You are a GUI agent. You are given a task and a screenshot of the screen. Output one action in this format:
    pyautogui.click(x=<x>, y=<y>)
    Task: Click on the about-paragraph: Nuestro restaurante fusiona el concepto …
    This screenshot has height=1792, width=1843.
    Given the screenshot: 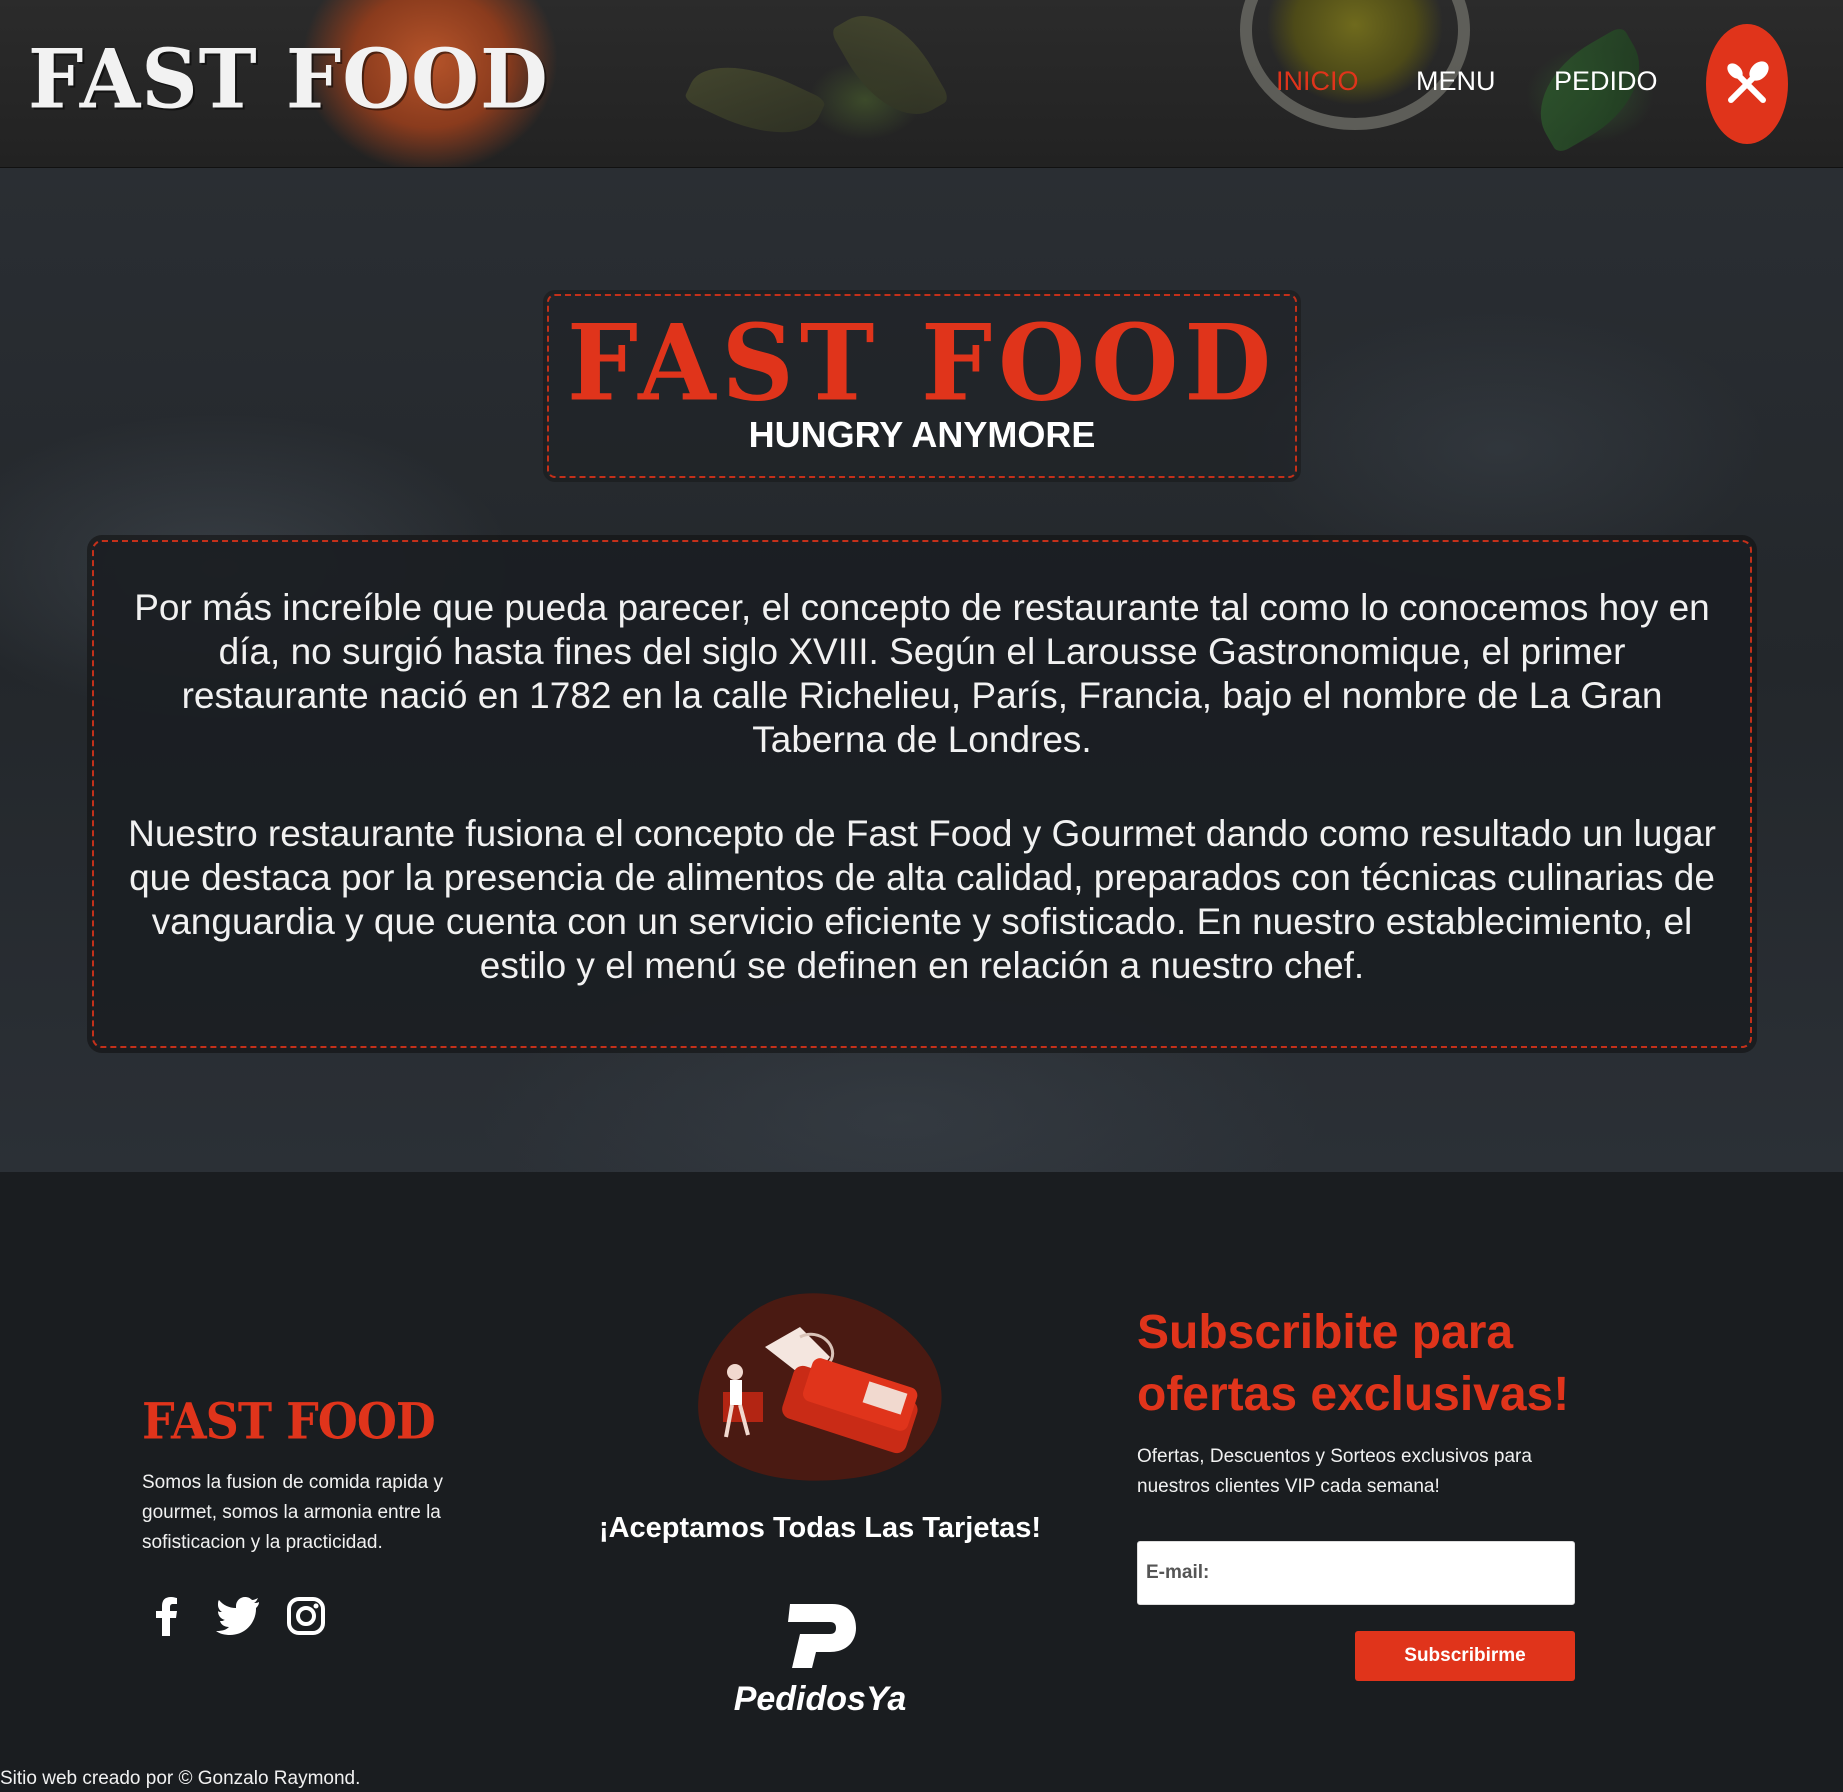 What is the action you would take?
    pyautogui.click(x=922, y=899)
    